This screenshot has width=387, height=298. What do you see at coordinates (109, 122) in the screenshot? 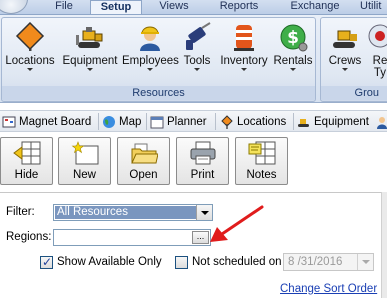
I see `globe-icon` at bounding box center [109, 122].